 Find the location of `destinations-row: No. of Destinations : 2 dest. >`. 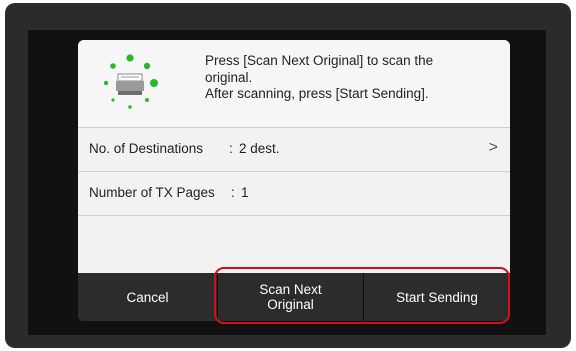

destinations-row: No. of Destinations : 2 dest. > is located at coordinates (294, 150).